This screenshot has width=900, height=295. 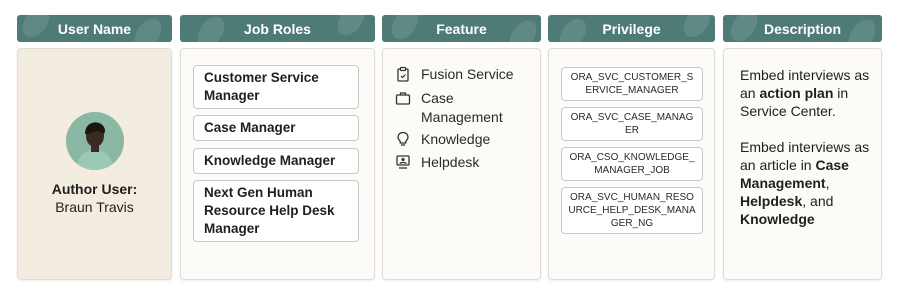 What do you see at coordinates (771, 201) in the screenshot?
I see `description-emphasis: Helpdesk` at bounding box center [771, 201].